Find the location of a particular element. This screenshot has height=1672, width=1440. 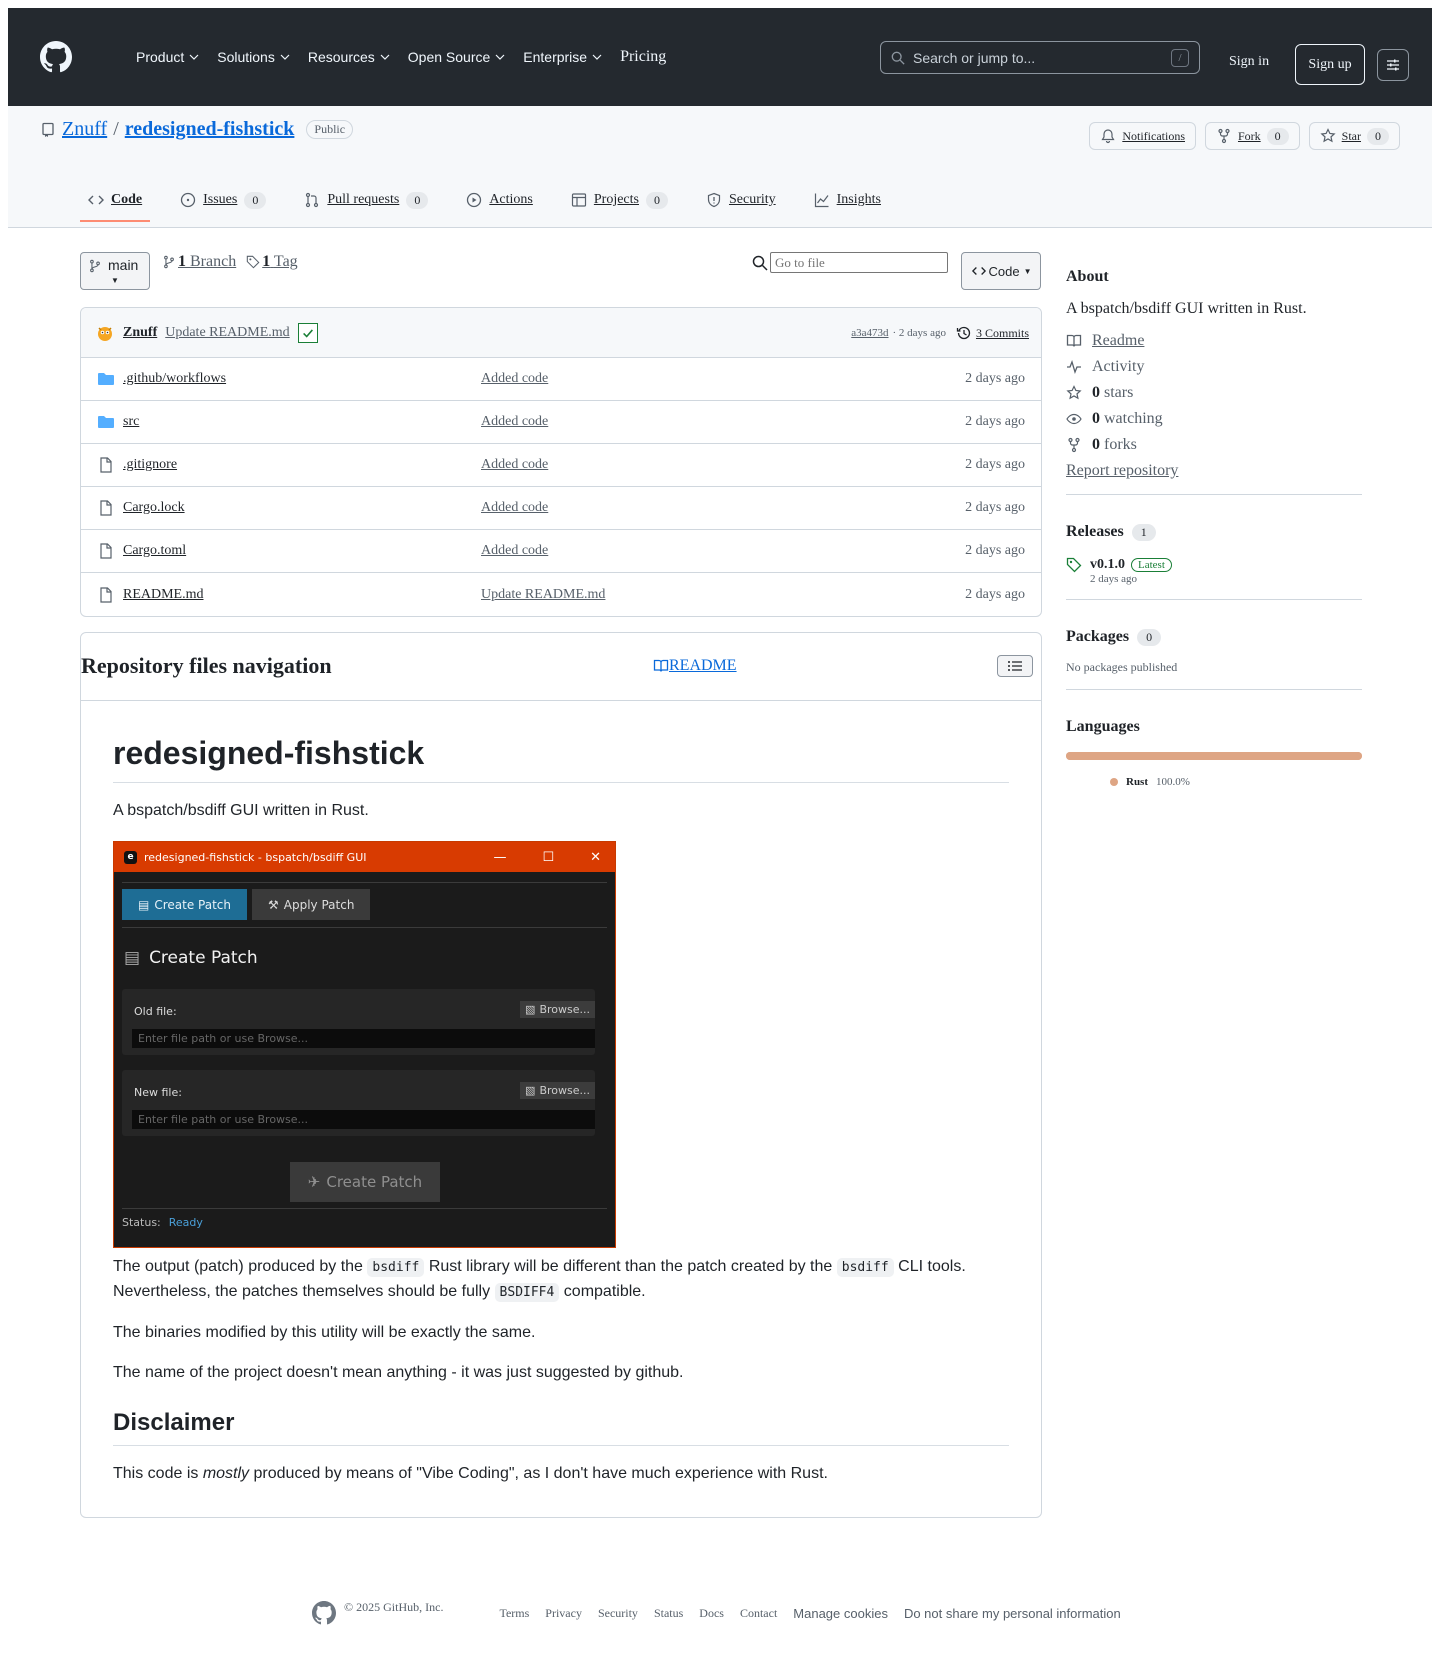

chevron-down-icon is located at coordinates (597, 57).